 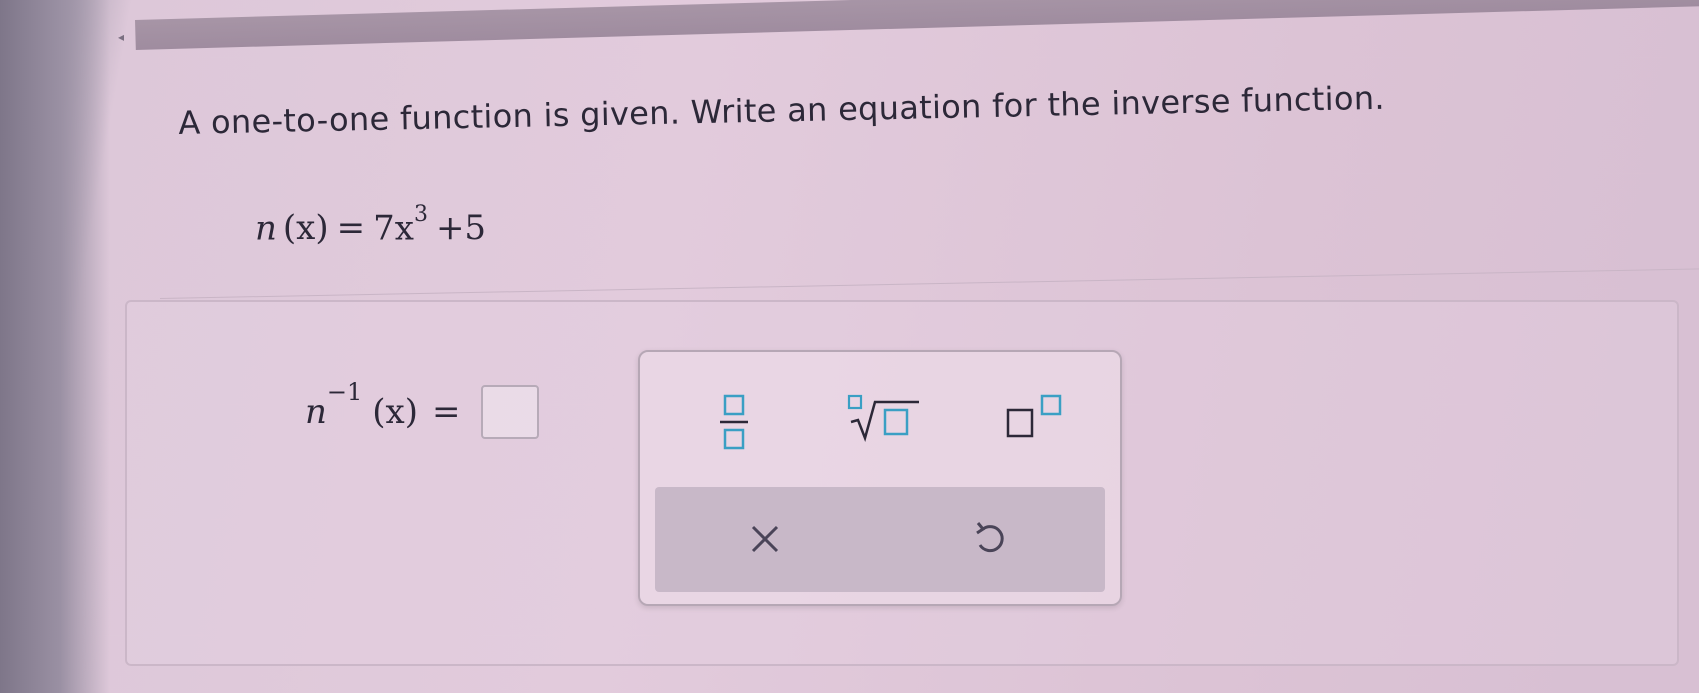 I want to click on clear-button, so click(x=765, y=539).